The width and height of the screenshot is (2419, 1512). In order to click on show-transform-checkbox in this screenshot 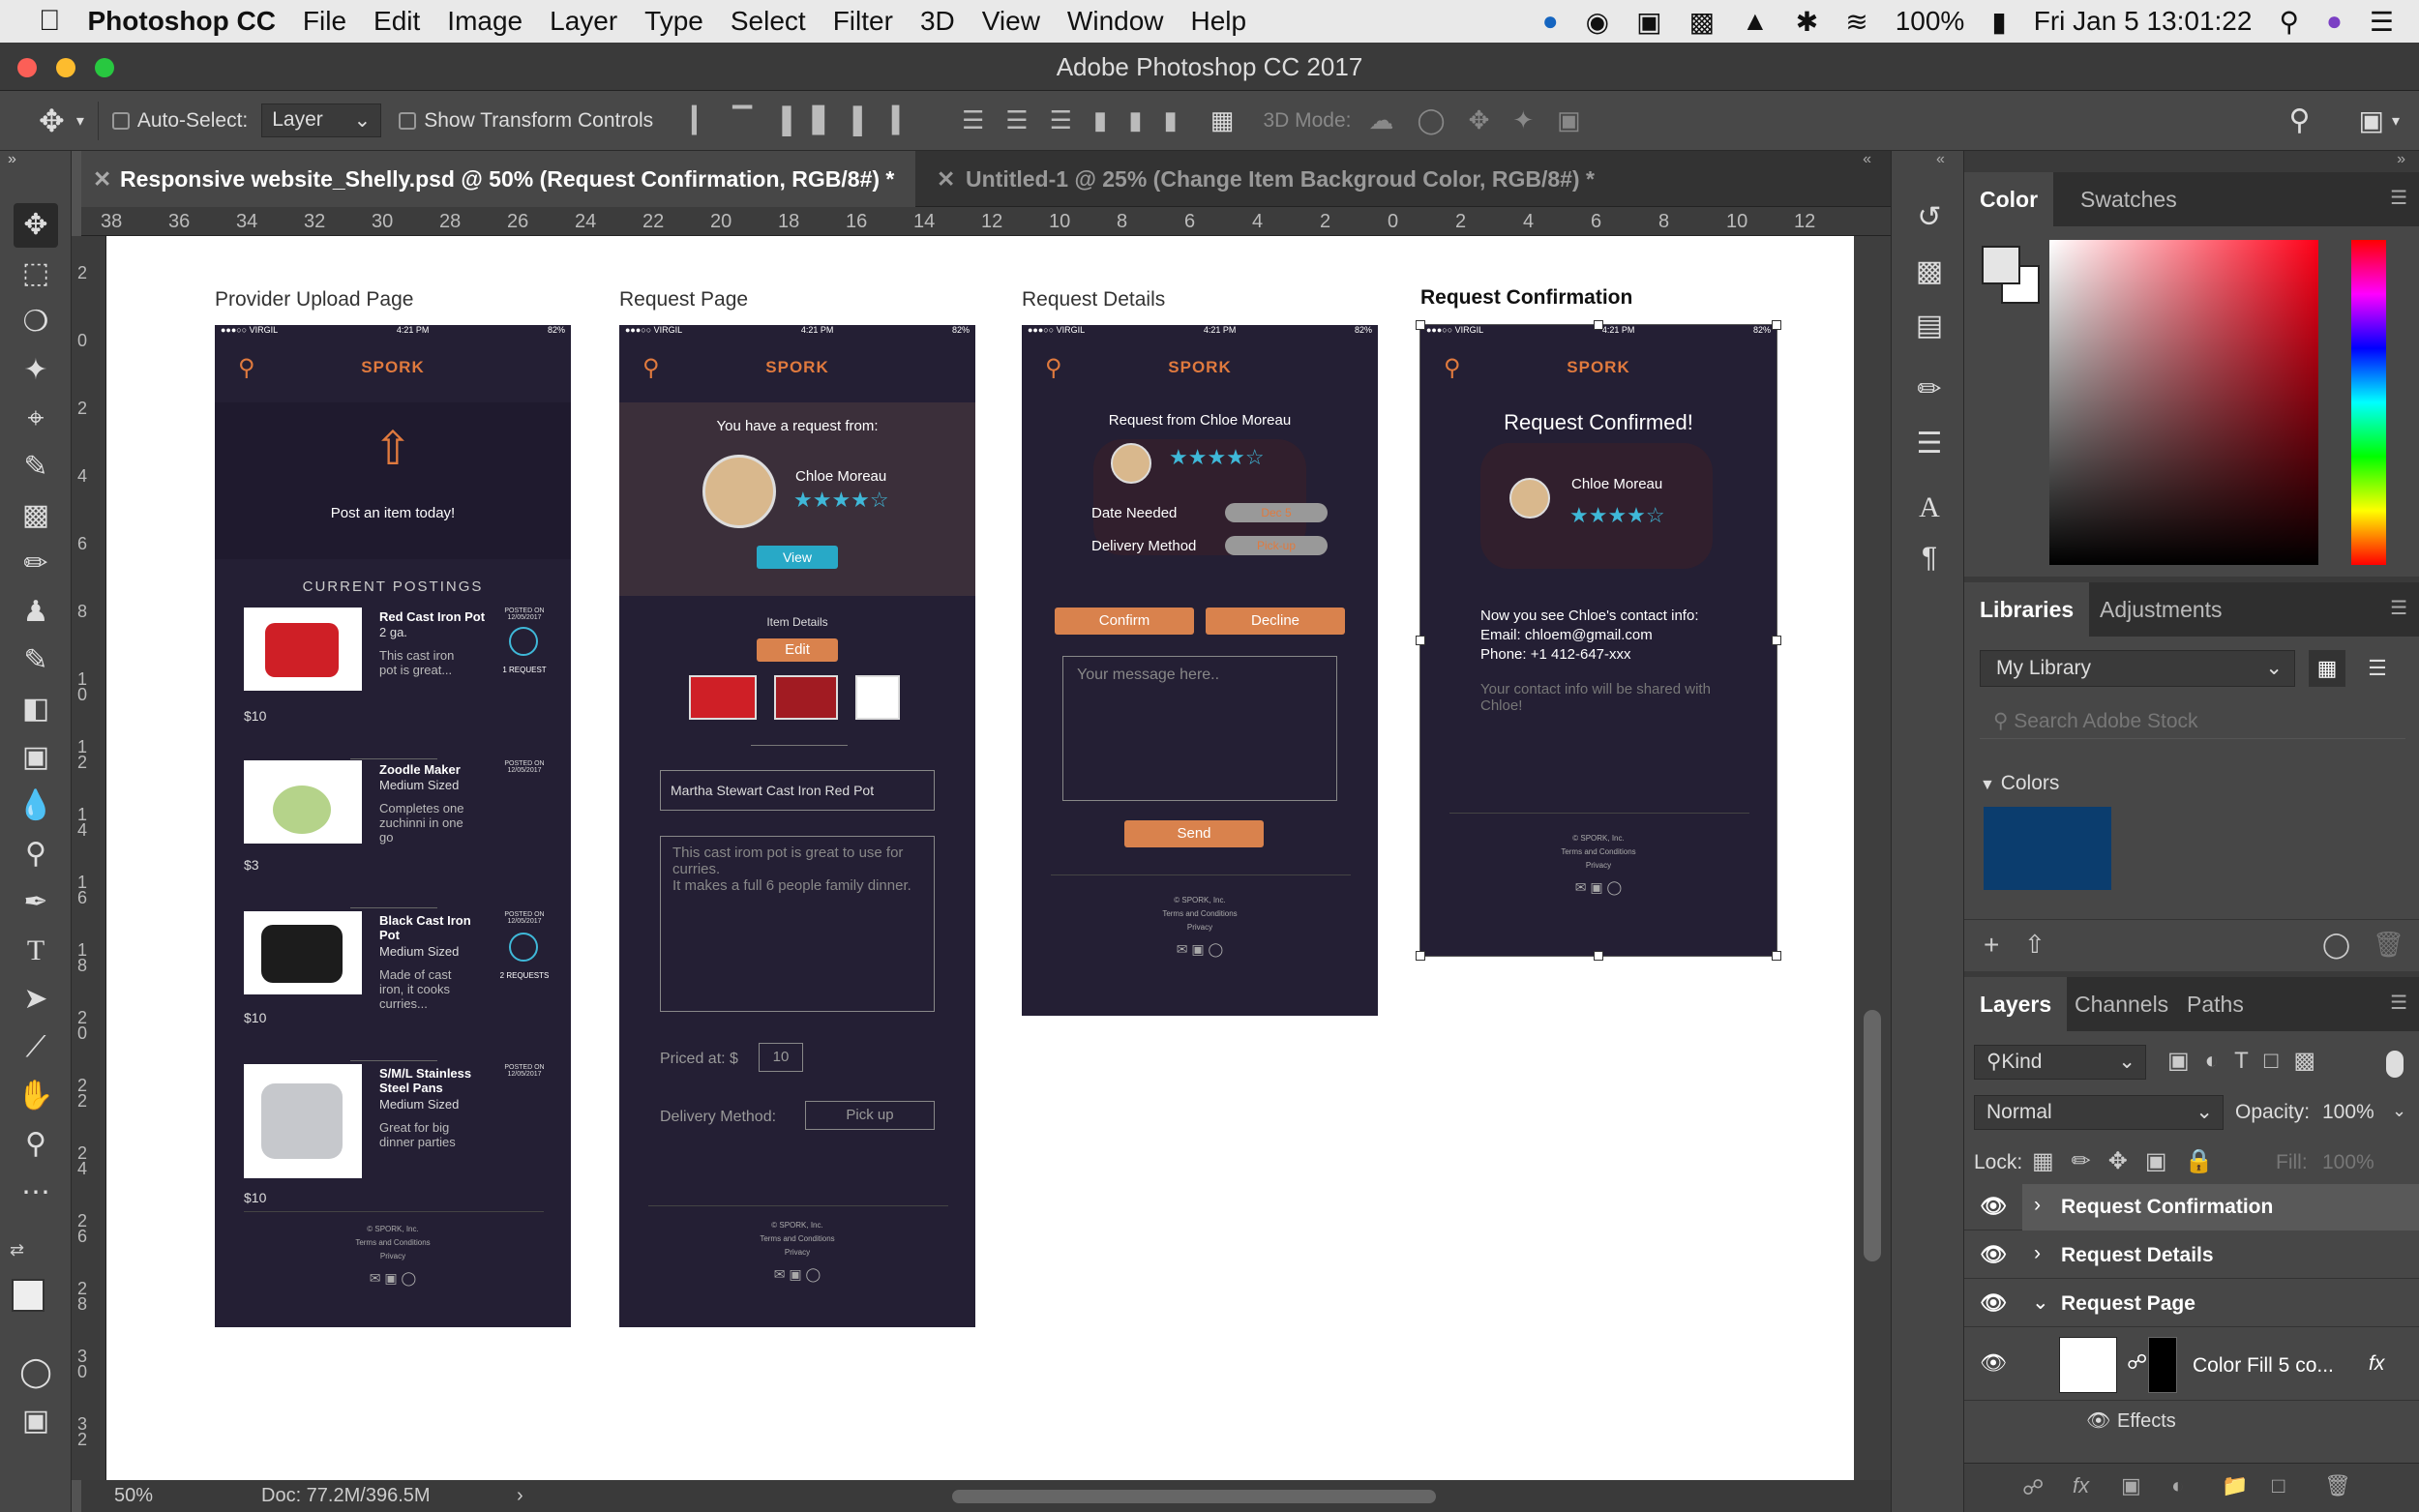, I will do `click(408, 121)`.